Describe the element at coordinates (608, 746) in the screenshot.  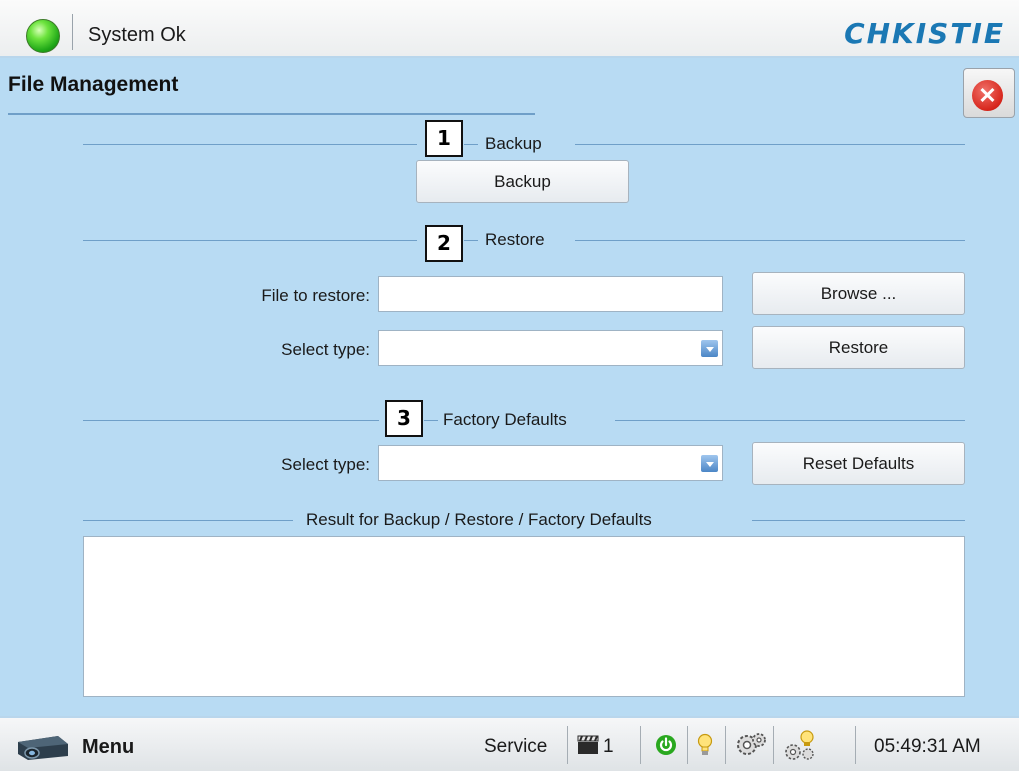
I see `channel-number: 1` at that location.